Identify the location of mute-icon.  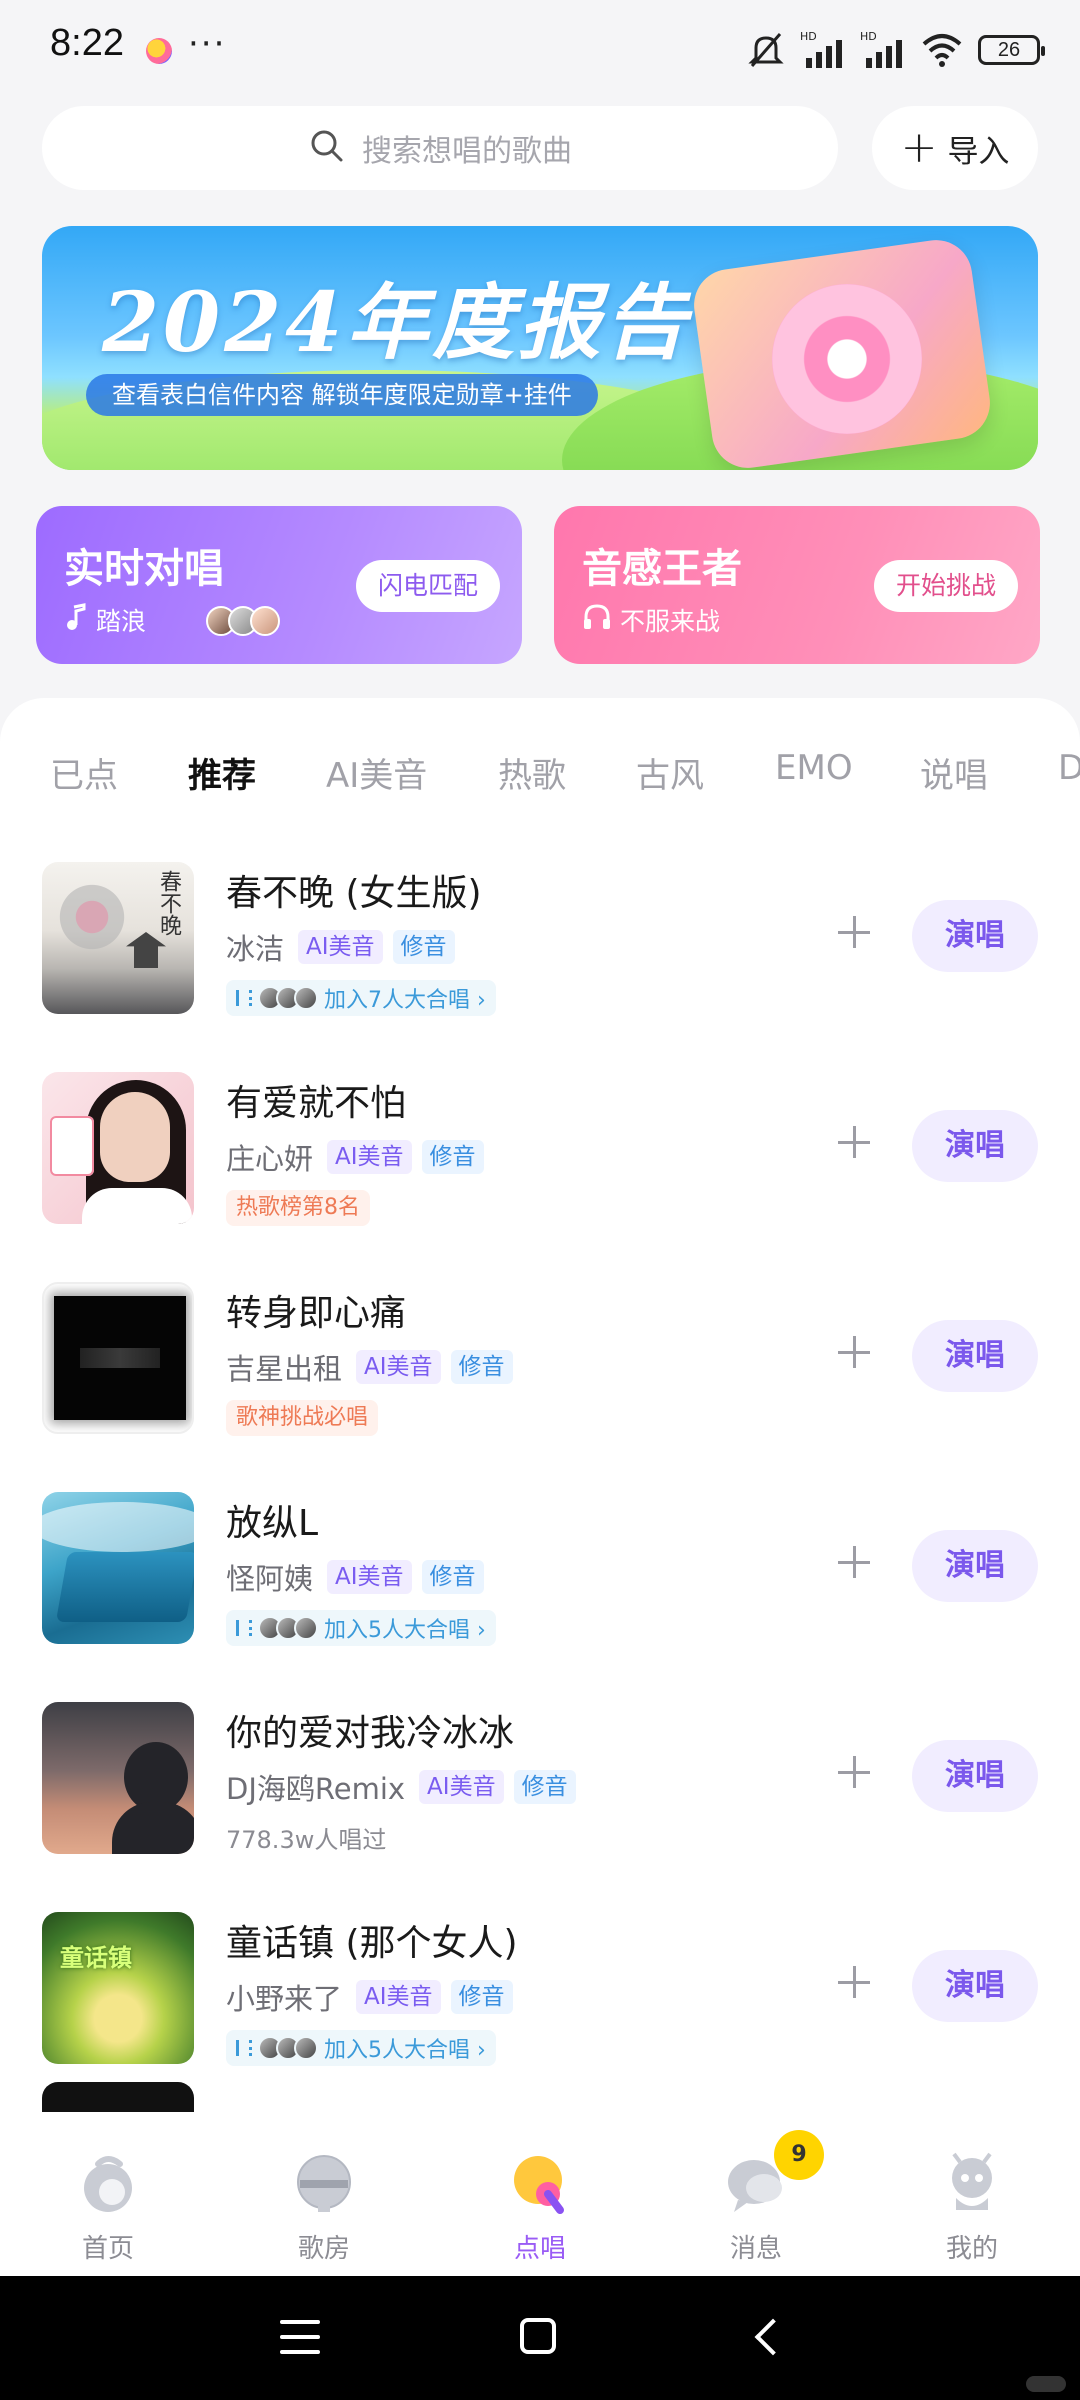
(766, 50).